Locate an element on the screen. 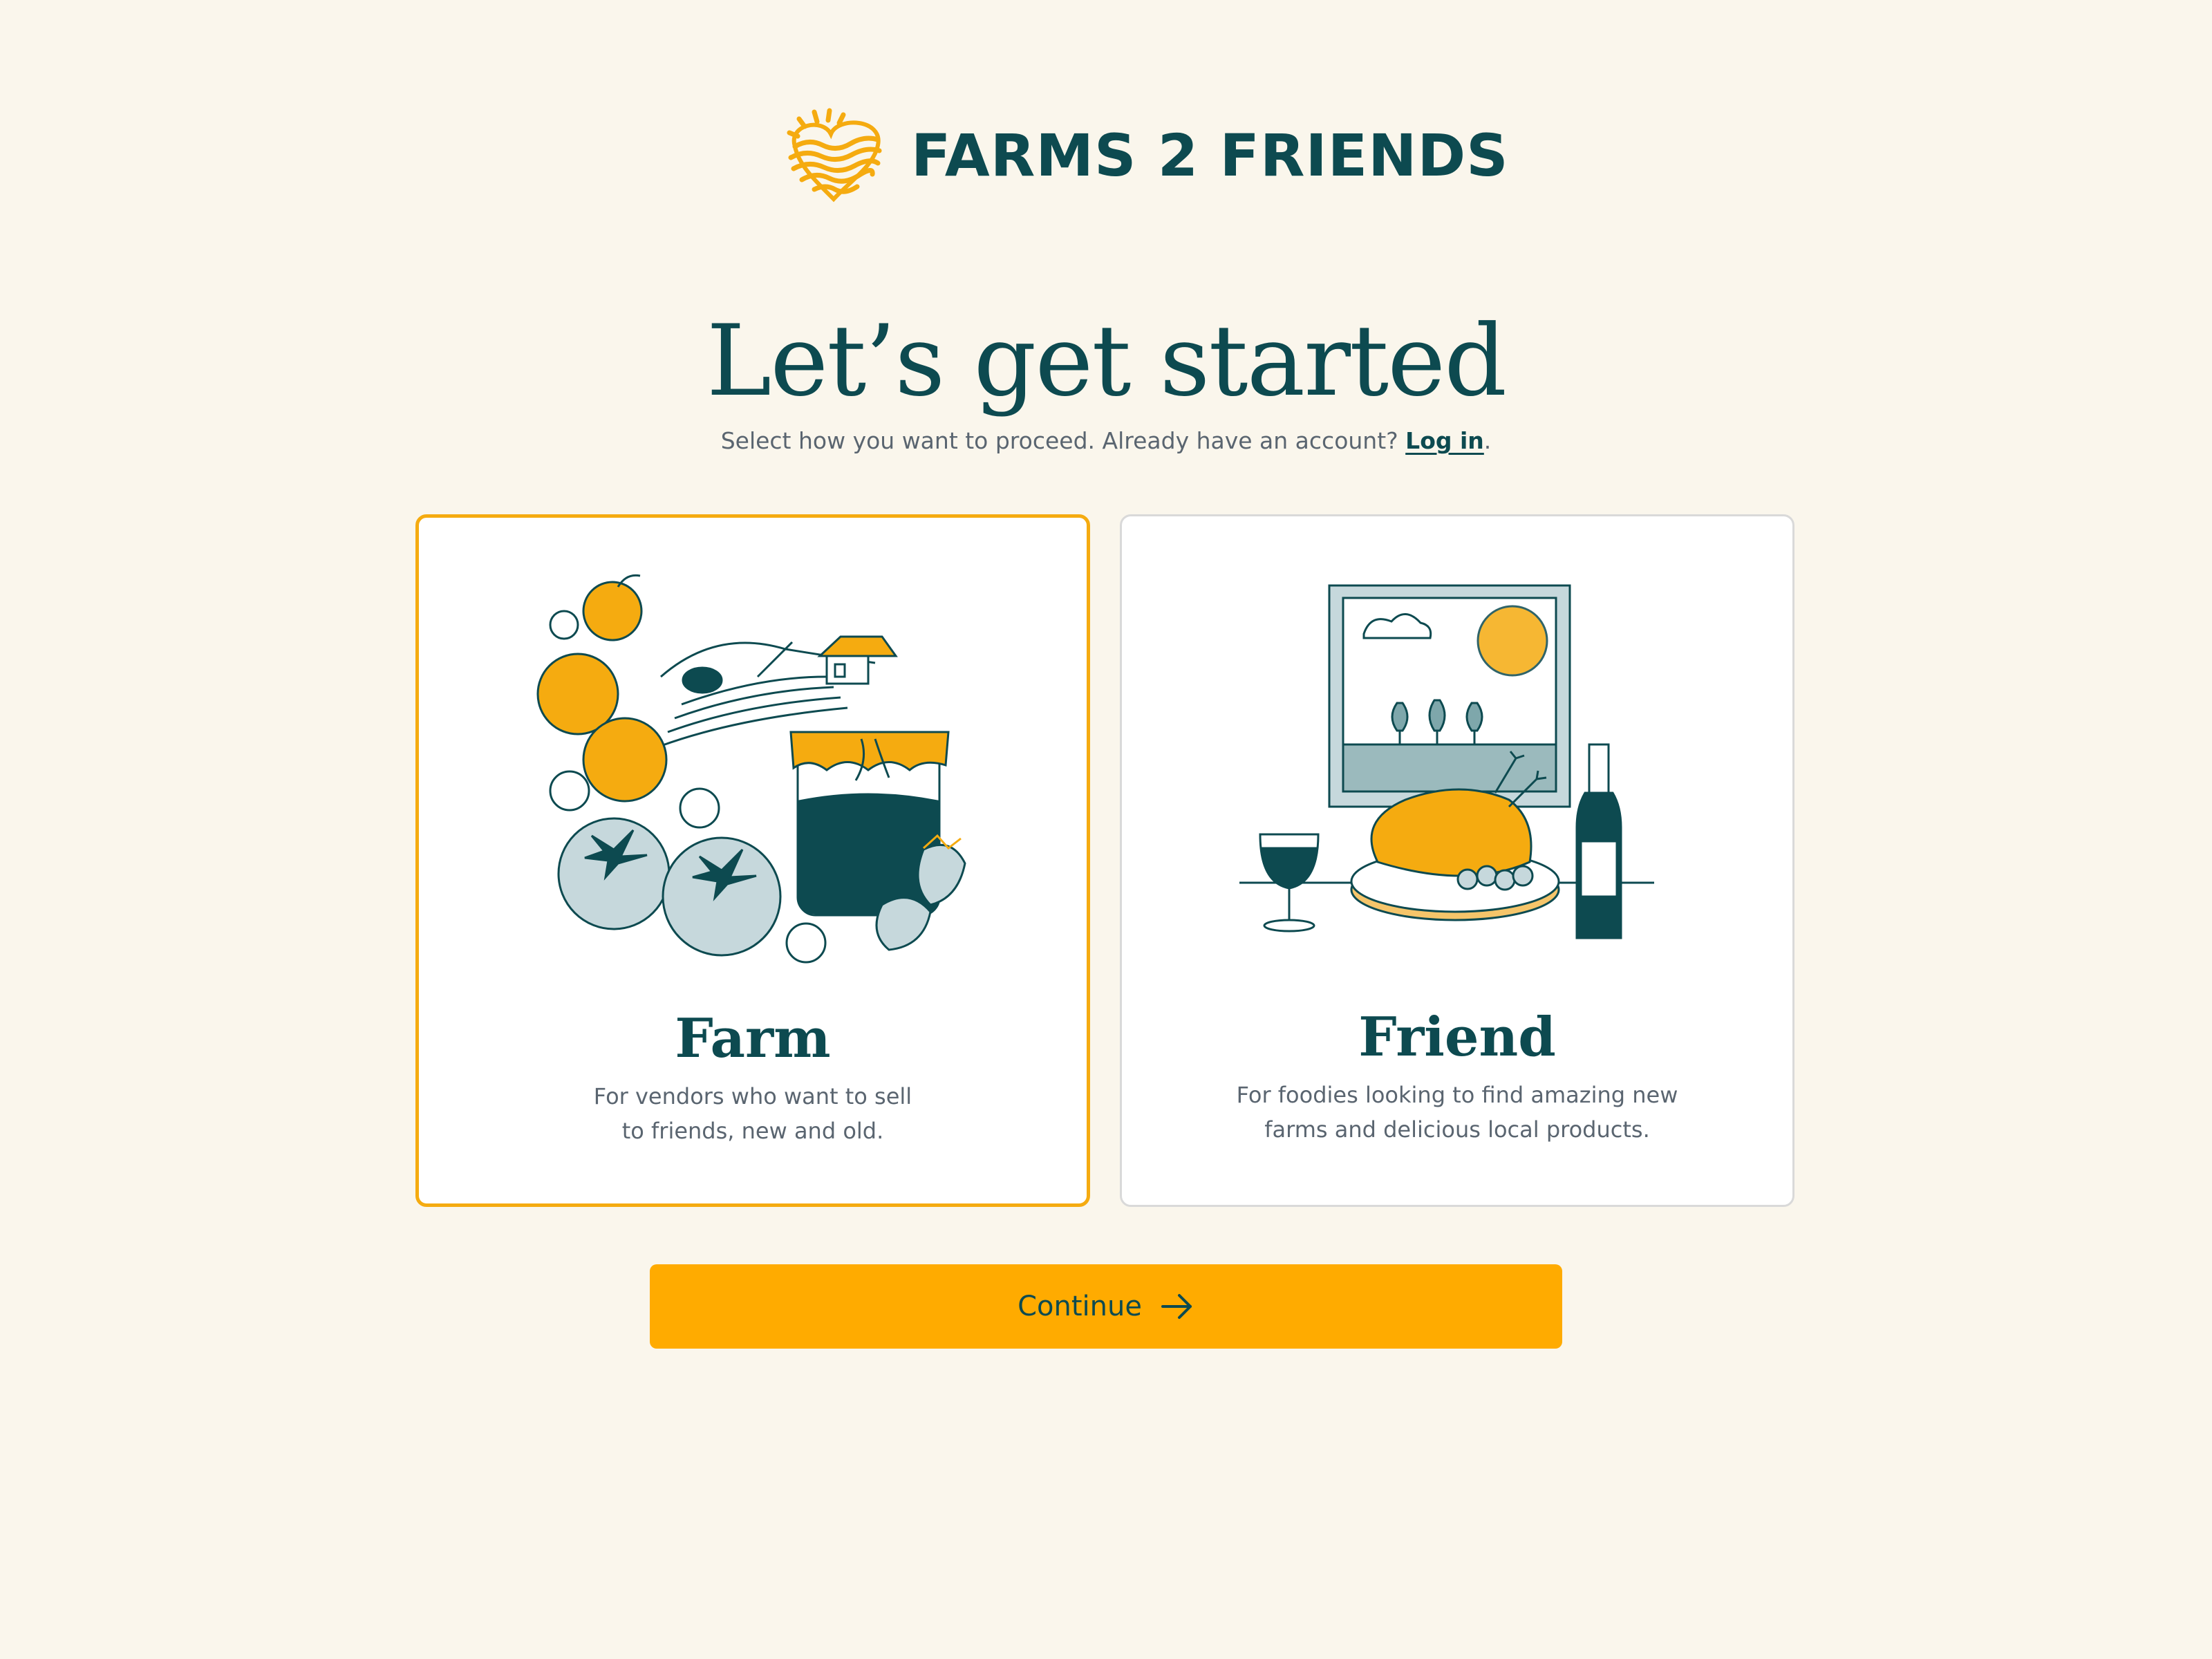  continue-button: Continue is located at coordinates (1106, 1306).